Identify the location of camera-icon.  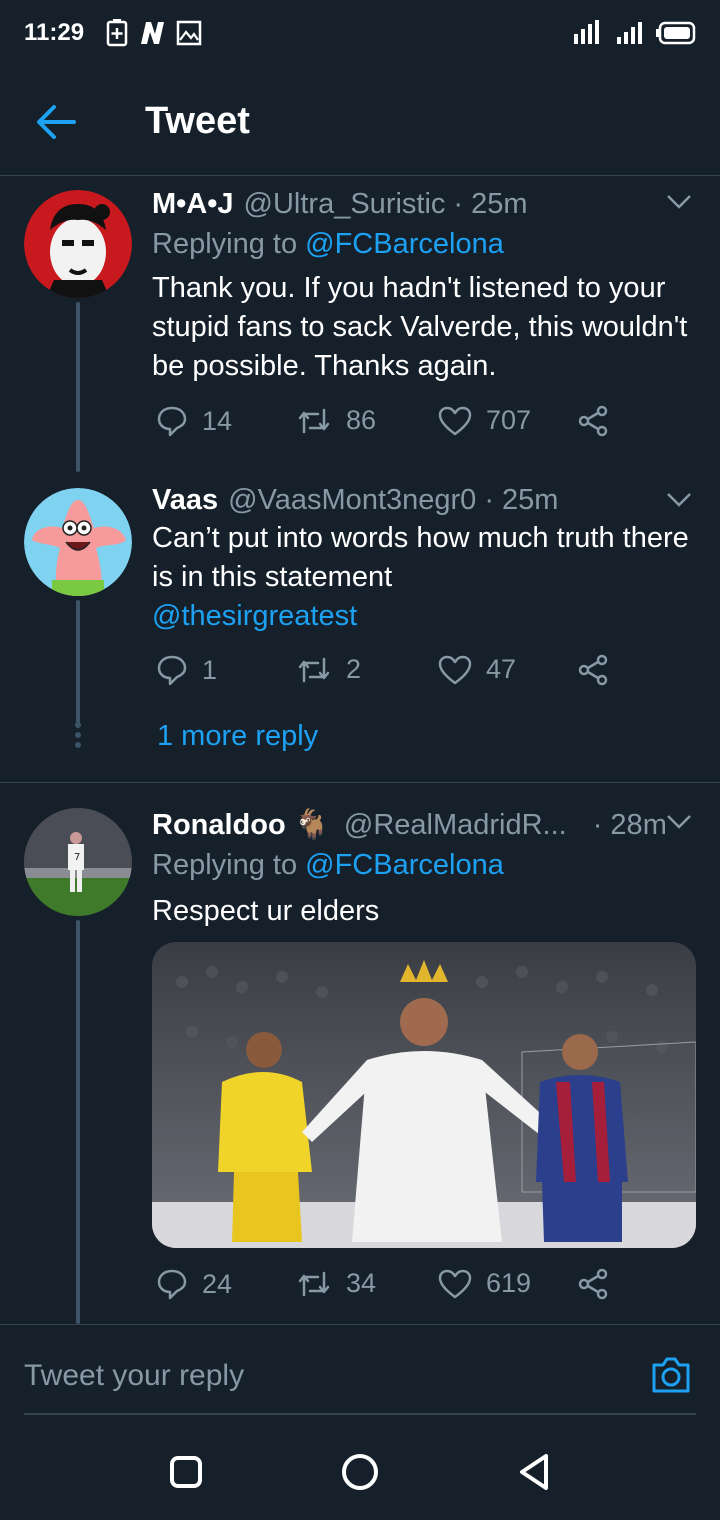
(671, 1375).